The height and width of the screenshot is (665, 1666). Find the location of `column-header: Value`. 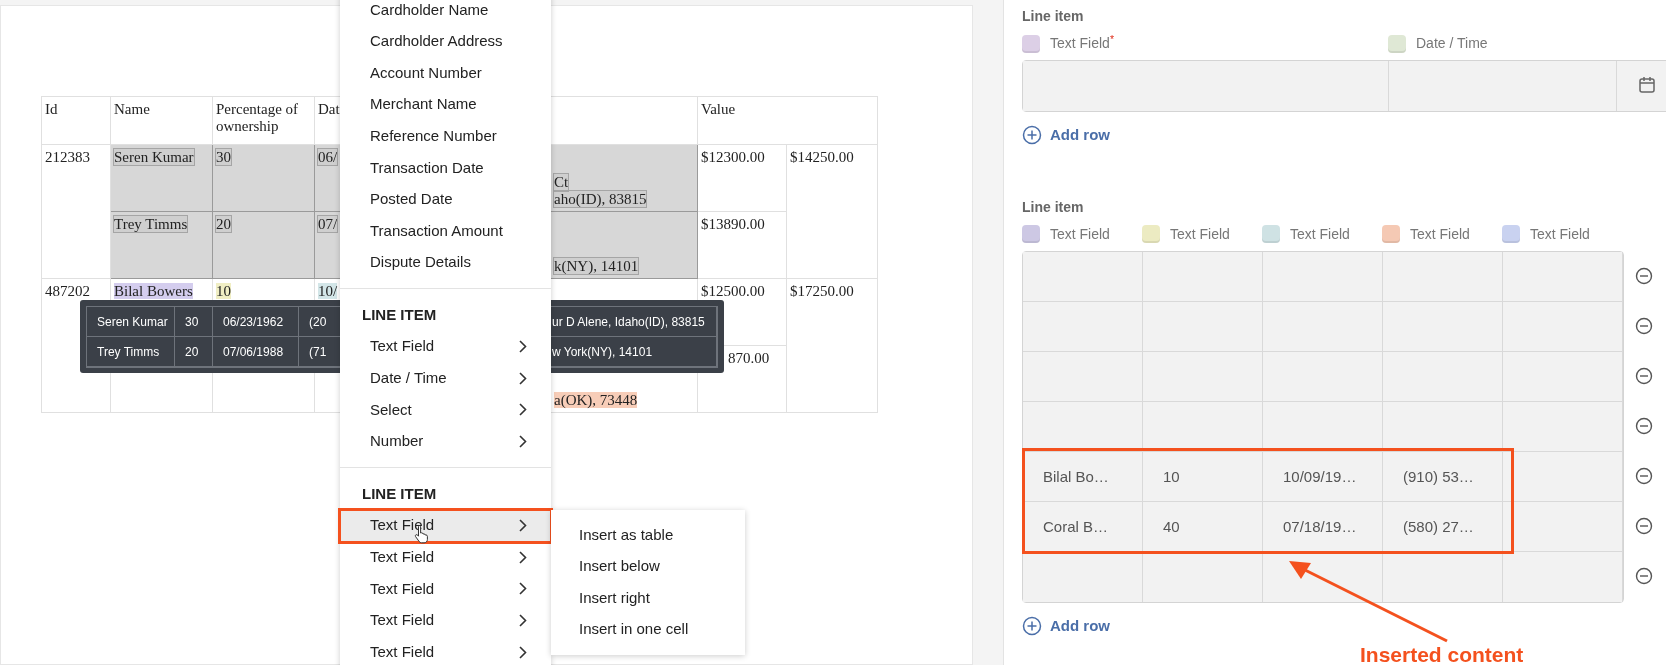

column-header: Value is located at coordinates (718, 109).